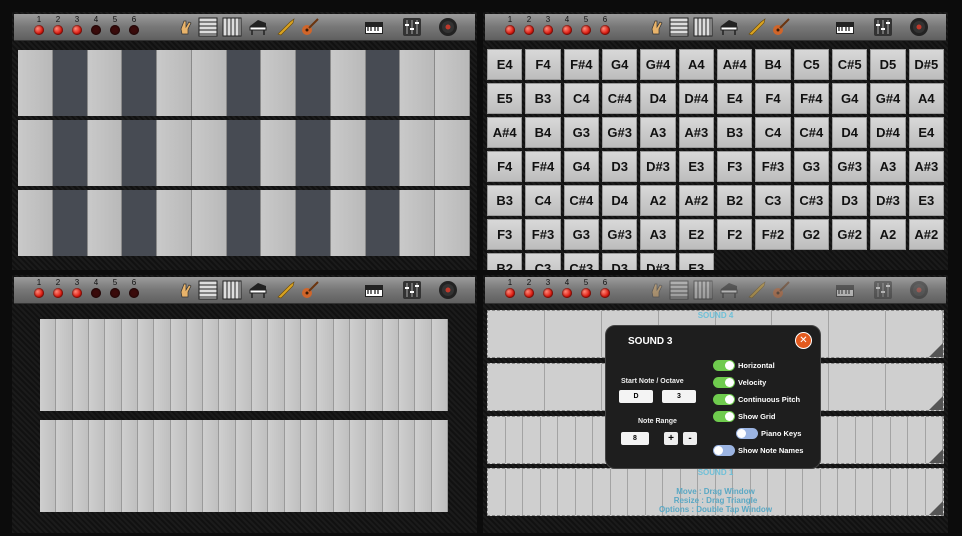  I want to click on note-cell: E4, so click(734, 98).